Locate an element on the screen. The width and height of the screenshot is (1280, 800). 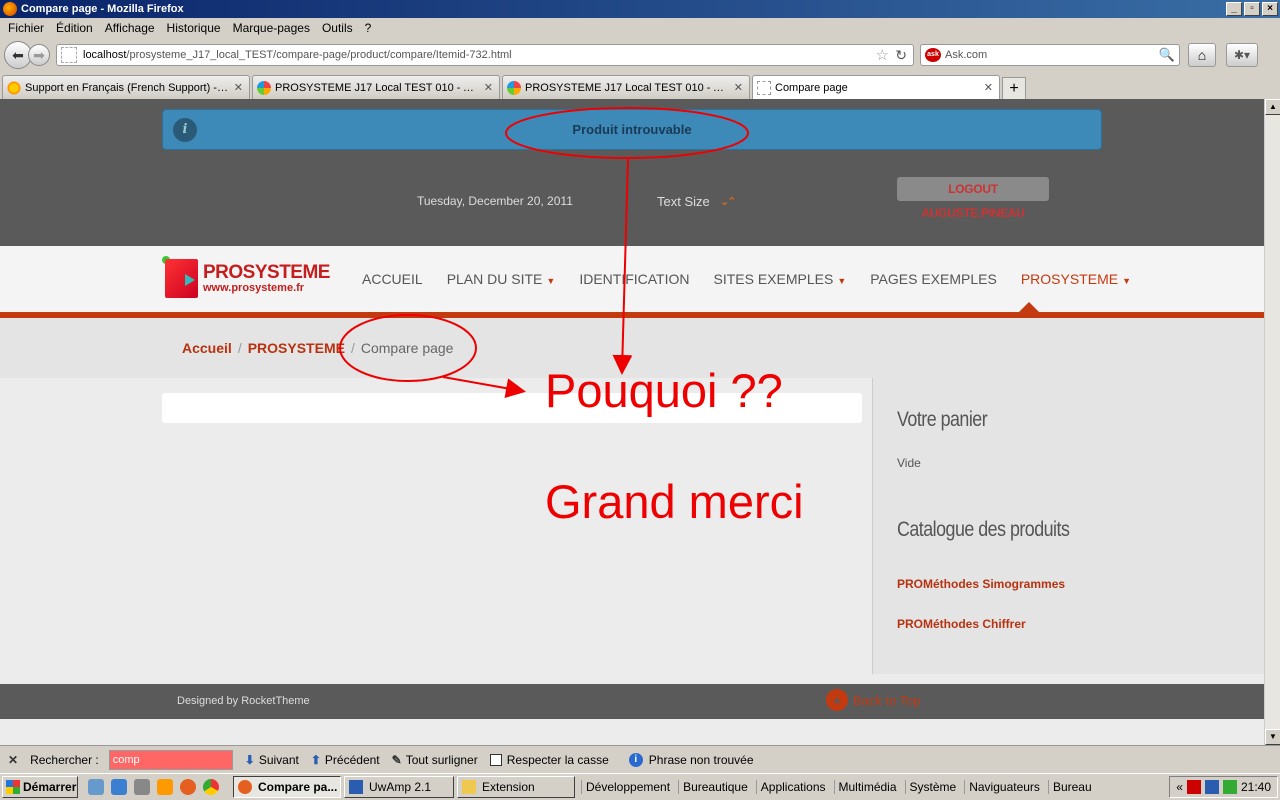
prosysteme-logo-icon is located at coordinates (181, 278).